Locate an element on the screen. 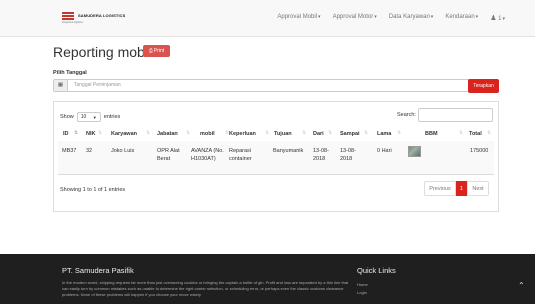 The image size is (535, 304). search-input is located at coordinates (455, 115).